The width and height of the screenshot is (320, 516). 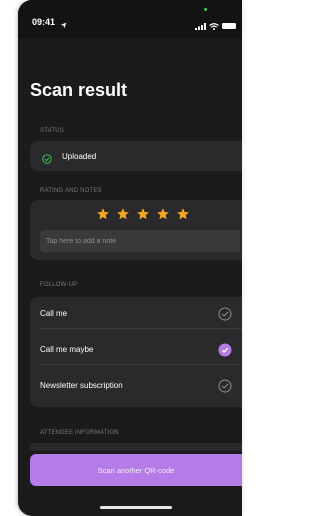 I want to click on attendee-card-partial, so click(x=136, y=447).